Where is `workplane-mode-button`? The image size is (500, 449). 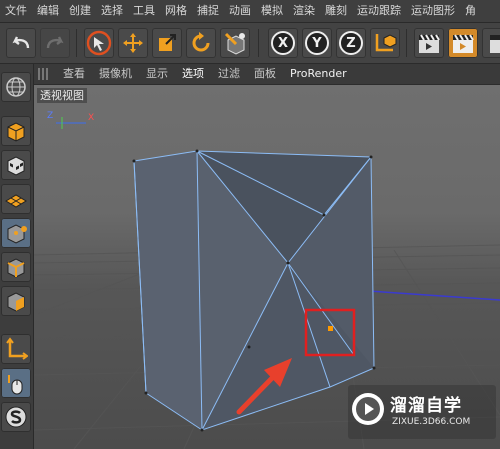 workplane-mode-button is located at coordinates (16, 199).